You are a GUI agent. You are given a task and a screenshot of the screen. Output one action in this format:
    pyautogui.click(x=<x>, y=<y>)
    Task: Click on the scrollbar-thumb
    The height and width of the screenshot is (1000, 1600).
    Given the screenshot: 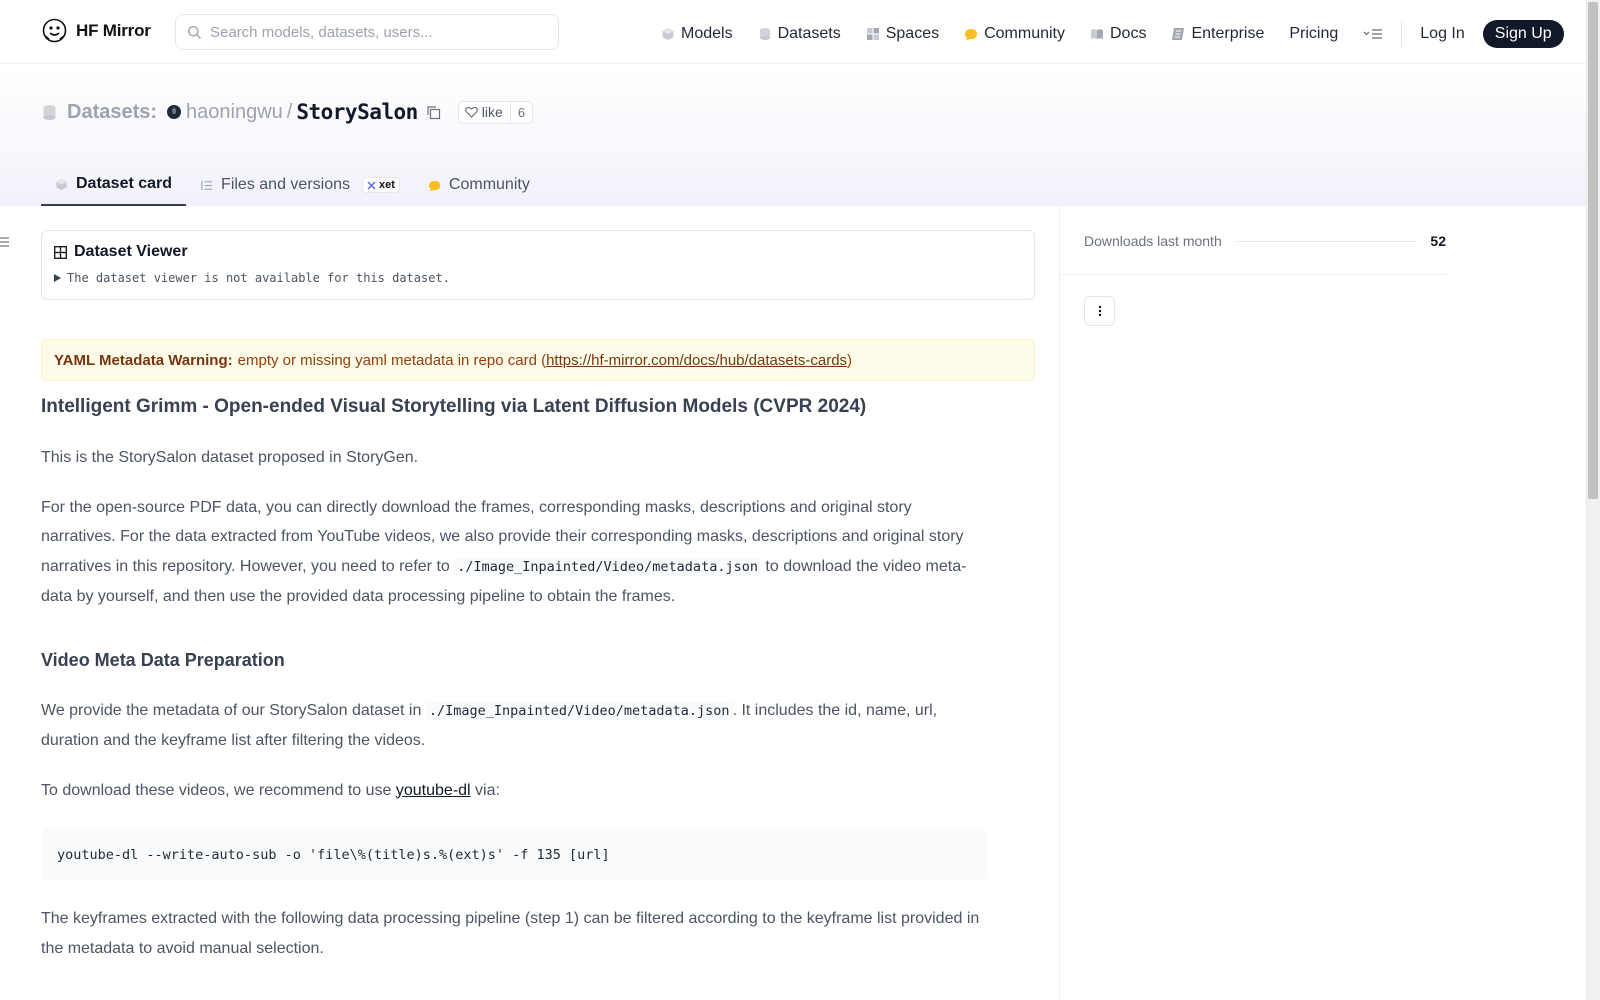 What is the action you would take?
    pyautogui.click(x=1593, y=250)
    